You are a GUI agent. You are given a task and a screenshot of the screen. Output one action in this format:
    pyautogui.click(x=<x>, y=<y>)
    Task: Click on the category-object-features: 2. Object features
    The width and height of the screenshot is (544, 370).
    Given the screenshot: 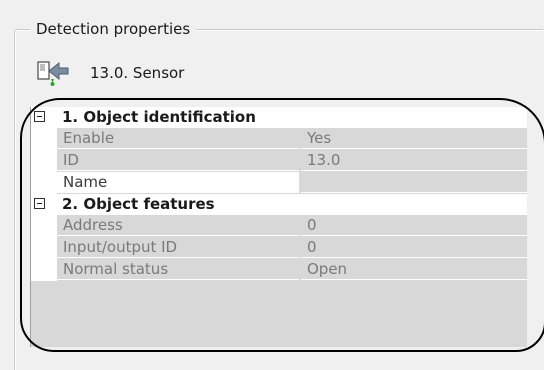 What is the action you would take?
    pyautogui.click(x=279, y=204)
    